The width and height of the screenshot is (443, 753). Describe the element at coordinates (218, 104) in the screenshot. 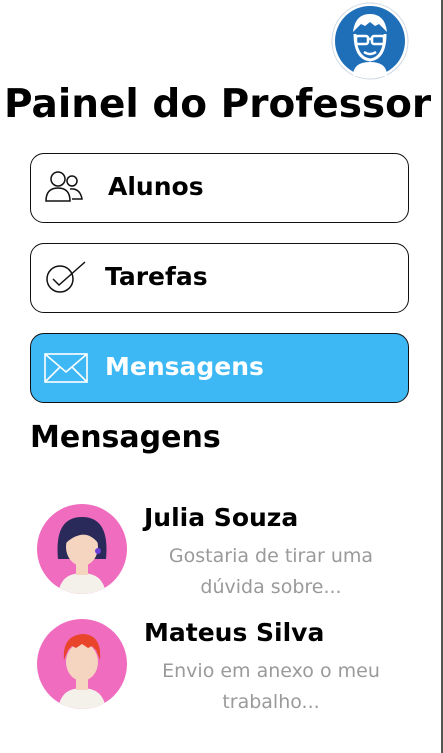

I see `page-title: Painel do Professor` at that location.